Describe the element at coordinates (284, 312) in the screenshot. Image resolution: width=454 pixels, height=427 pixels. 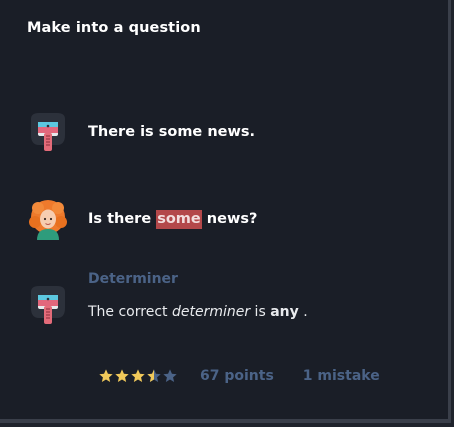
I see `correct-answer: any` at that location.